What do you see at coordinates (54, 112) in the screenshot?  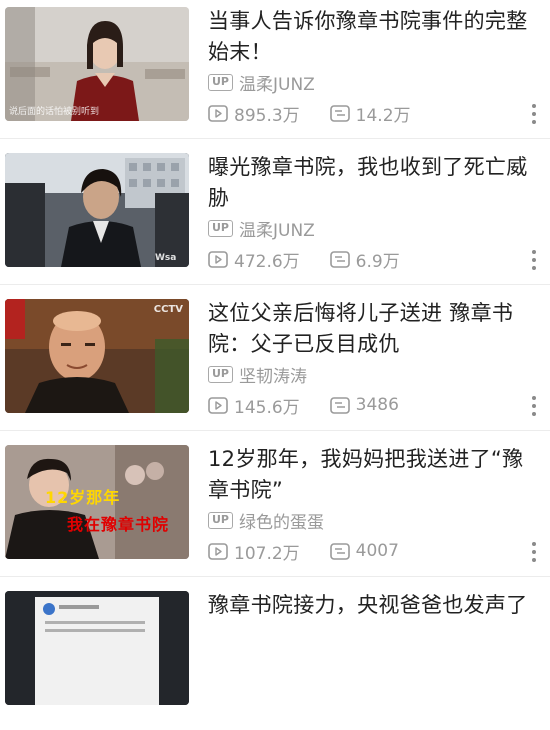 I see `thumbnail-caption: 说后面的话怕被别听到` at bounding box center [54, 112].